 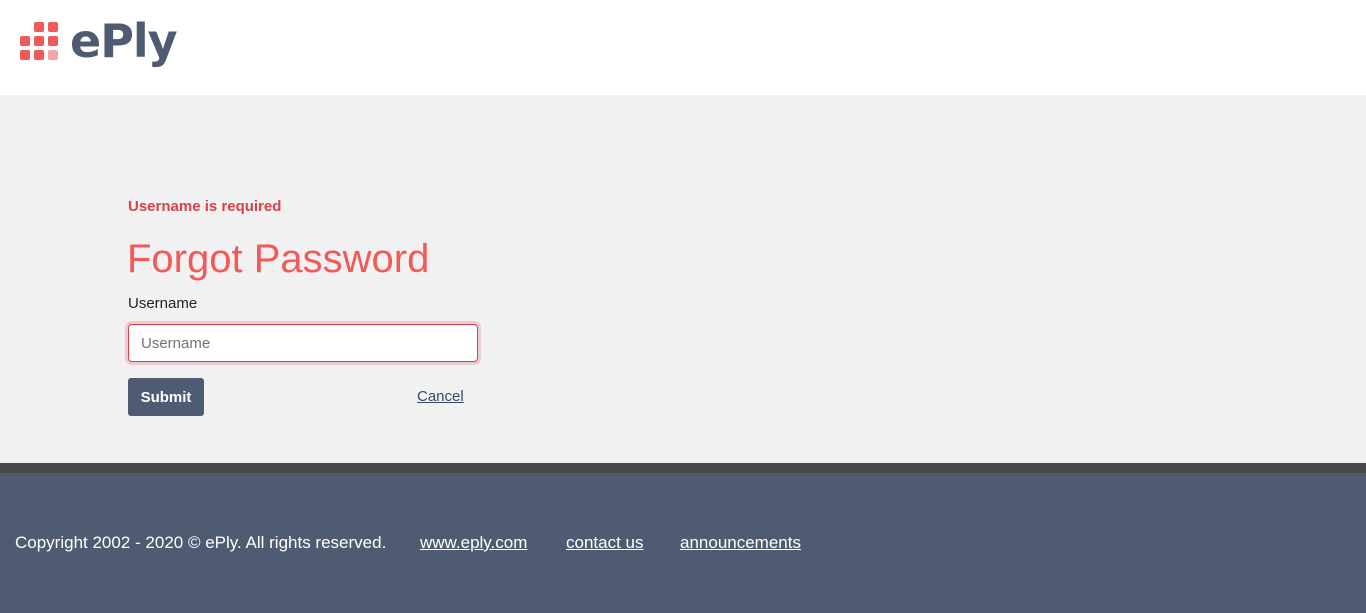 What do you see at coordinates (740, 543) in the screenshot?
I see `footer-link-announcements: announcements` at bounding box center [740, 543].